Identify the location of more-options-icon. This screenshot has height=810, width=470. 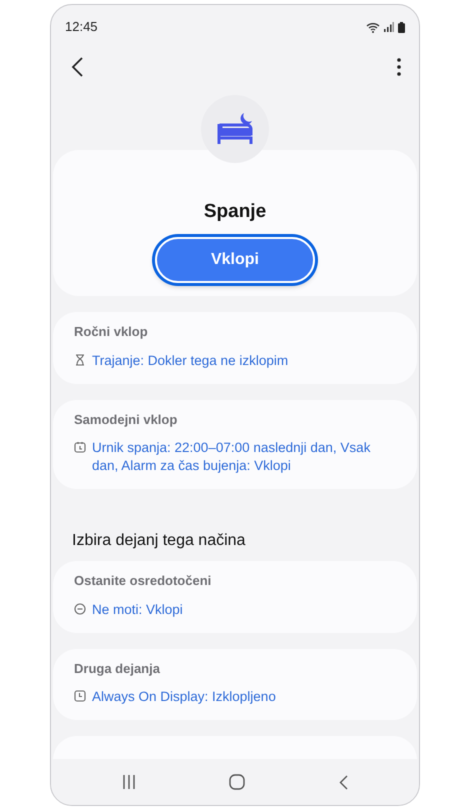
(399, 67).